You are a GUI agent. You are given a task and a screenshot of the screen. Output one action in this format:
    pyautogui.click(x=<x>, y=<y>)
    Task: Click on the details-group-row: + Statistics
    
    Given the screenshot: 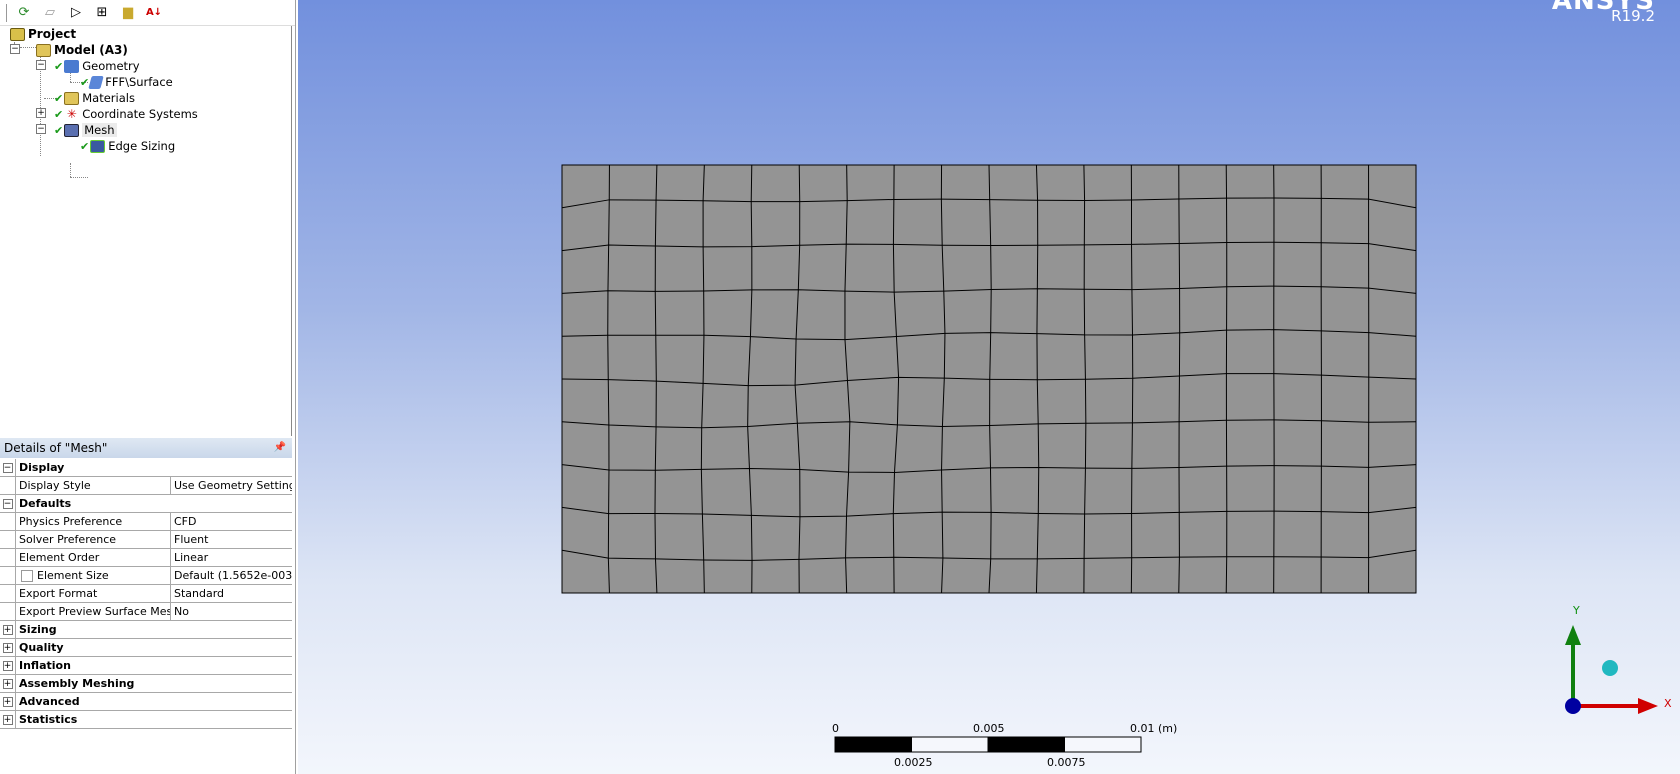 What is the action you would take?
    pyautogui.click(x=146, y=720)
    